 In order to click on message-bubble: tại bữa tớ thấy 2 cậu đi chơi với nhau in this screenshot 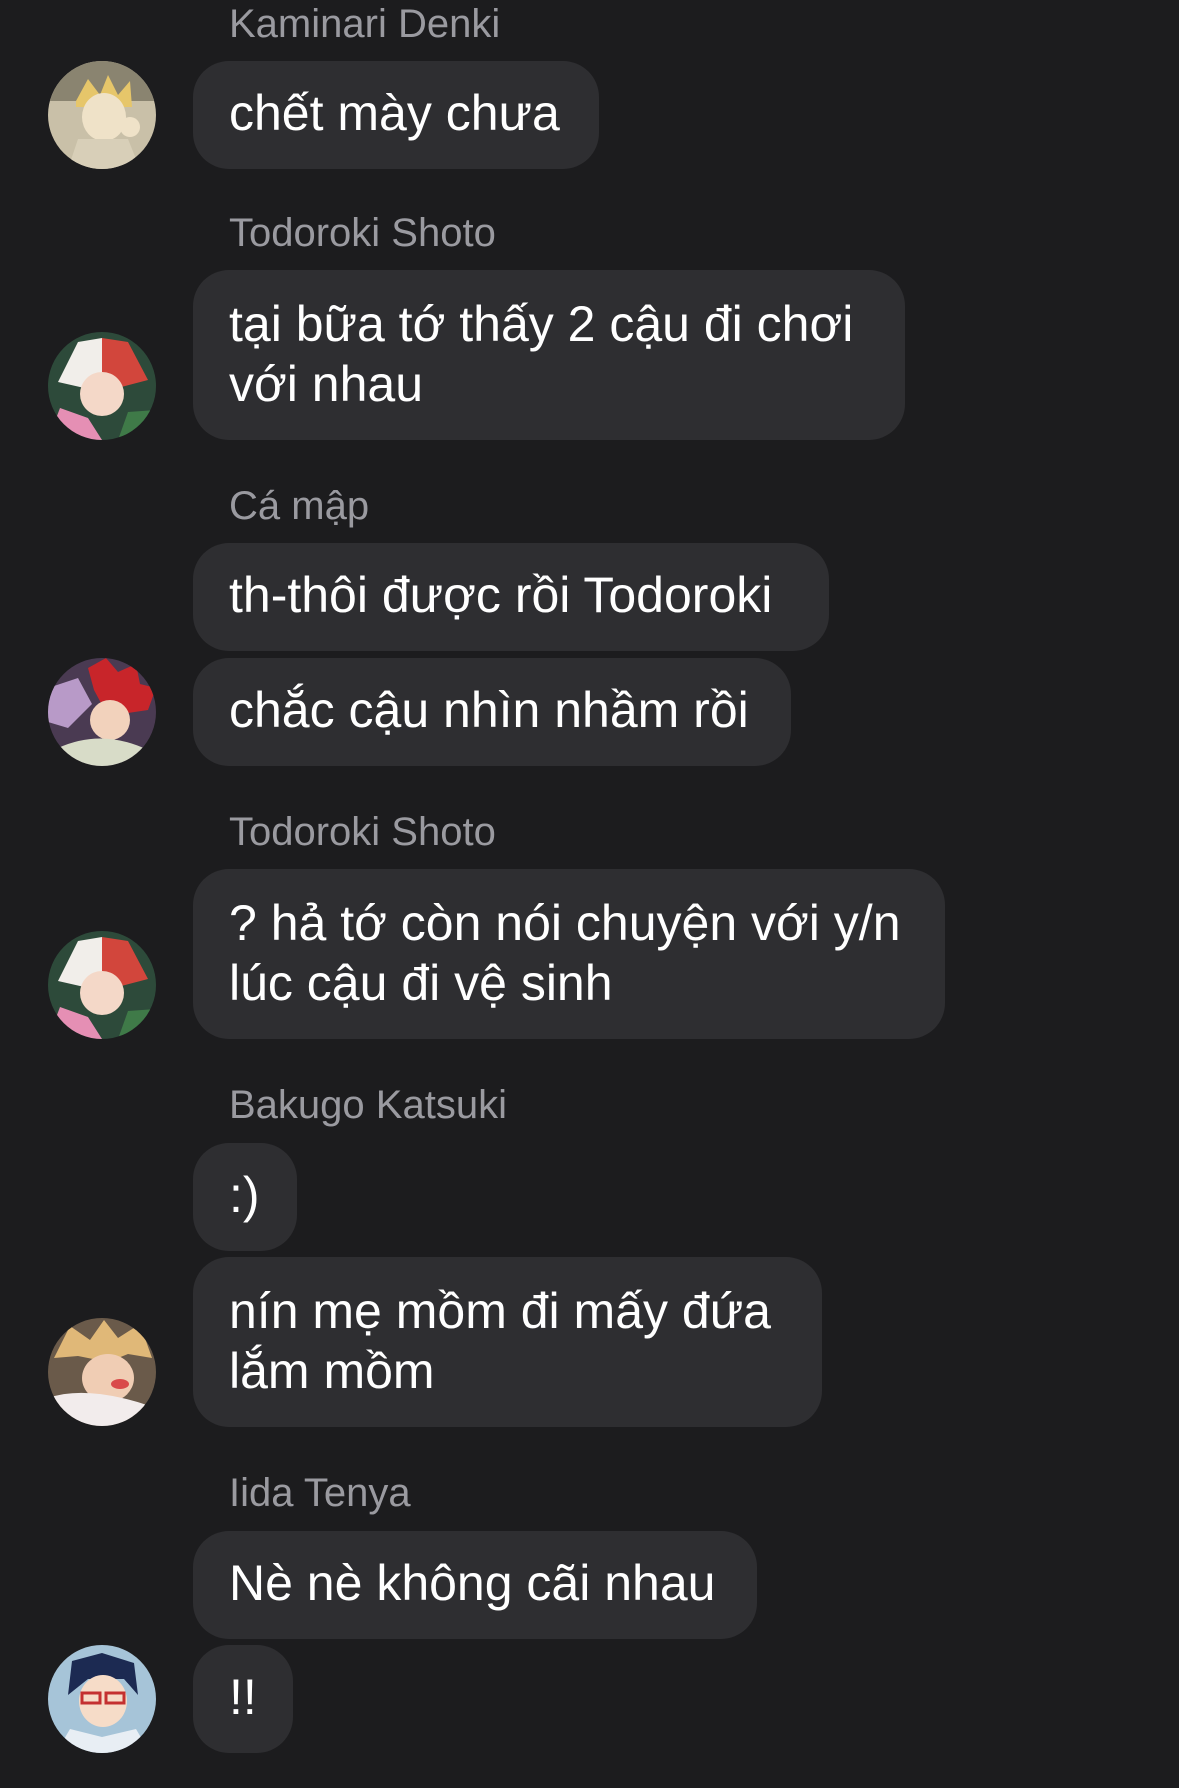, I will do `click(549, 355)`.